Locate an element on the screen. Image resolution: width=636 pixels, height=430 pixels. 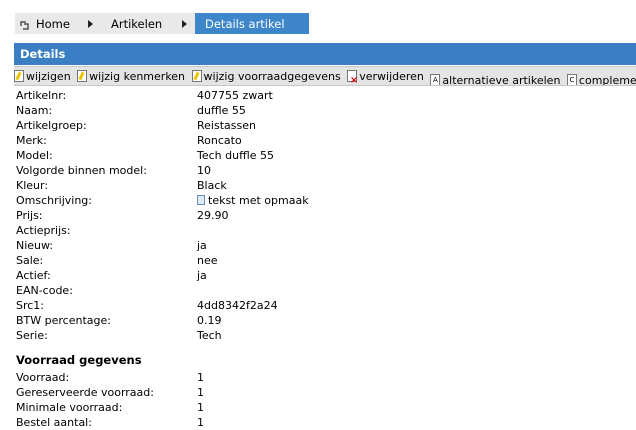
edit-features-button: wijzig kenmerken is located at coordinates (131, 76).